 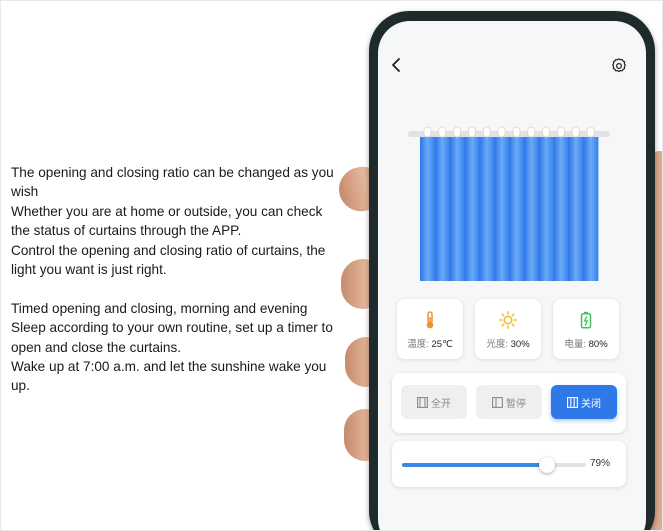 What do you see at coordinates (508, 320) in the screenshot?
I see `sun-icon` at bounding box center [508, 320].